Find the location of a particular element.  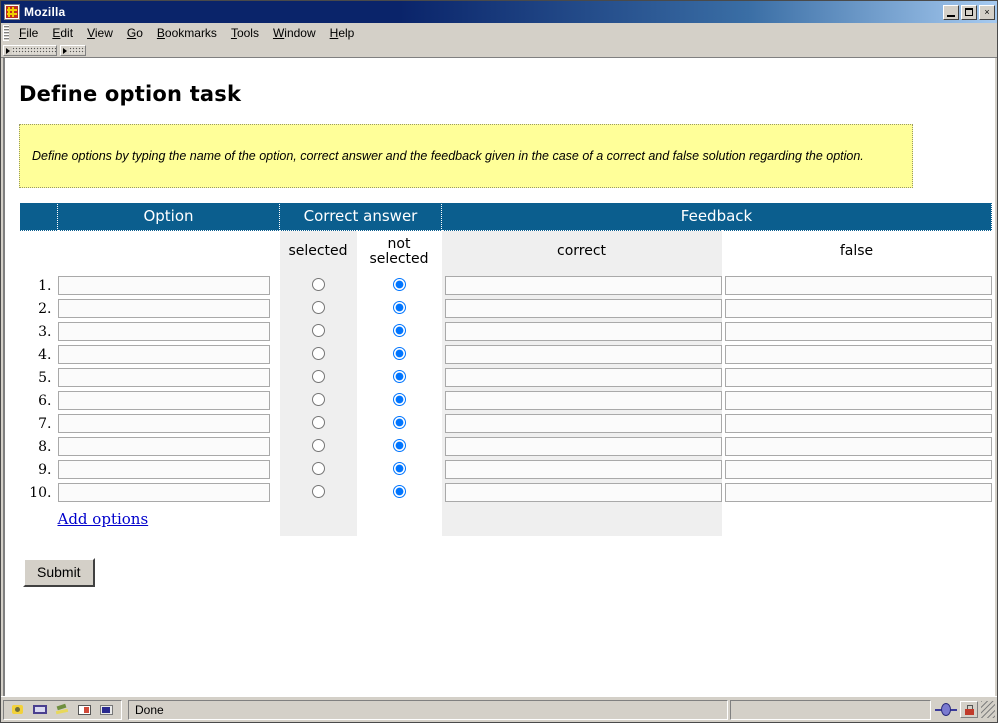

mail-icon is located at coordinates (62, 709).